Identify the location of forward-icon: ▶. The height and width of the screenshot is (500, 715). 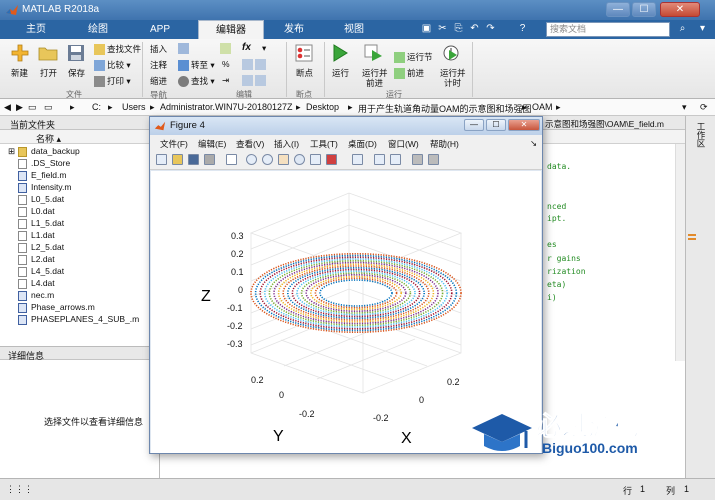
(19, 107).